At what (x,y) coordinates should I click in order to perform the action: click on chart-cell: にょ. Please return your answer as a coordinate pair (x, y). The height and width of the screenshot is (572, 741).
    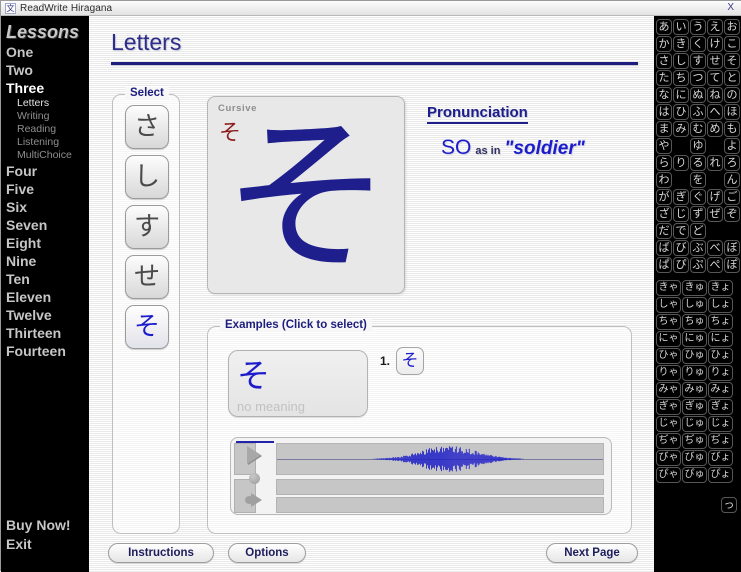
    Looking at the image, I should click on (720, 339).